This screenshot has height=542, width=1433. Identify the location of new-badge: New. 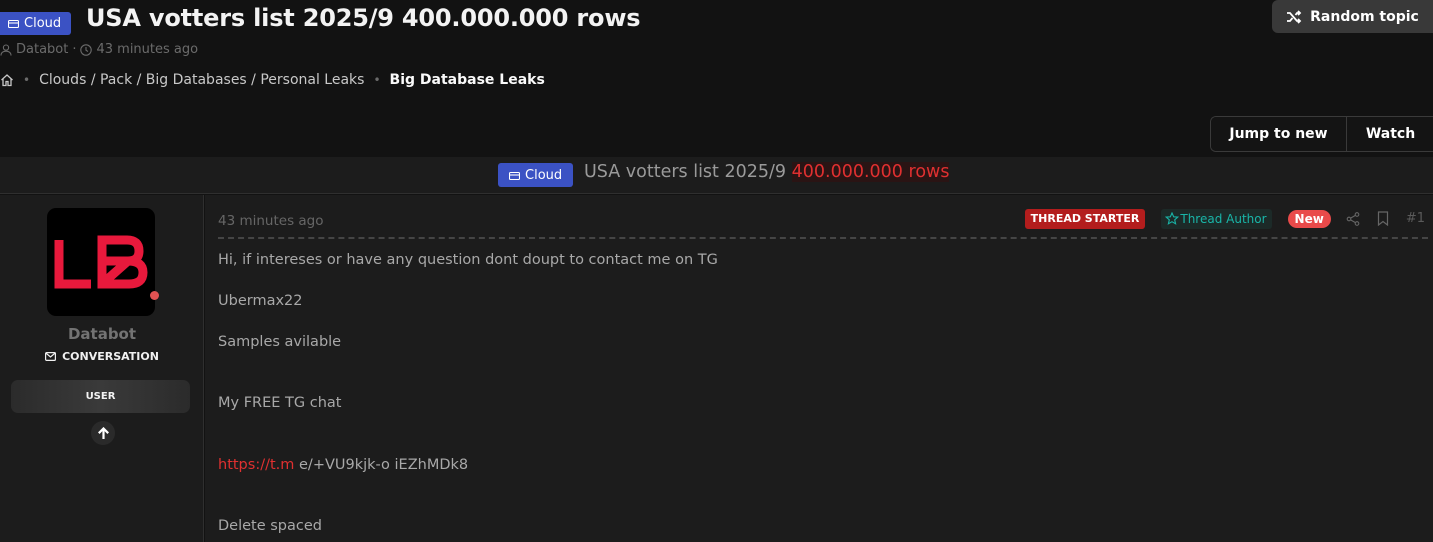
(1309, 218).